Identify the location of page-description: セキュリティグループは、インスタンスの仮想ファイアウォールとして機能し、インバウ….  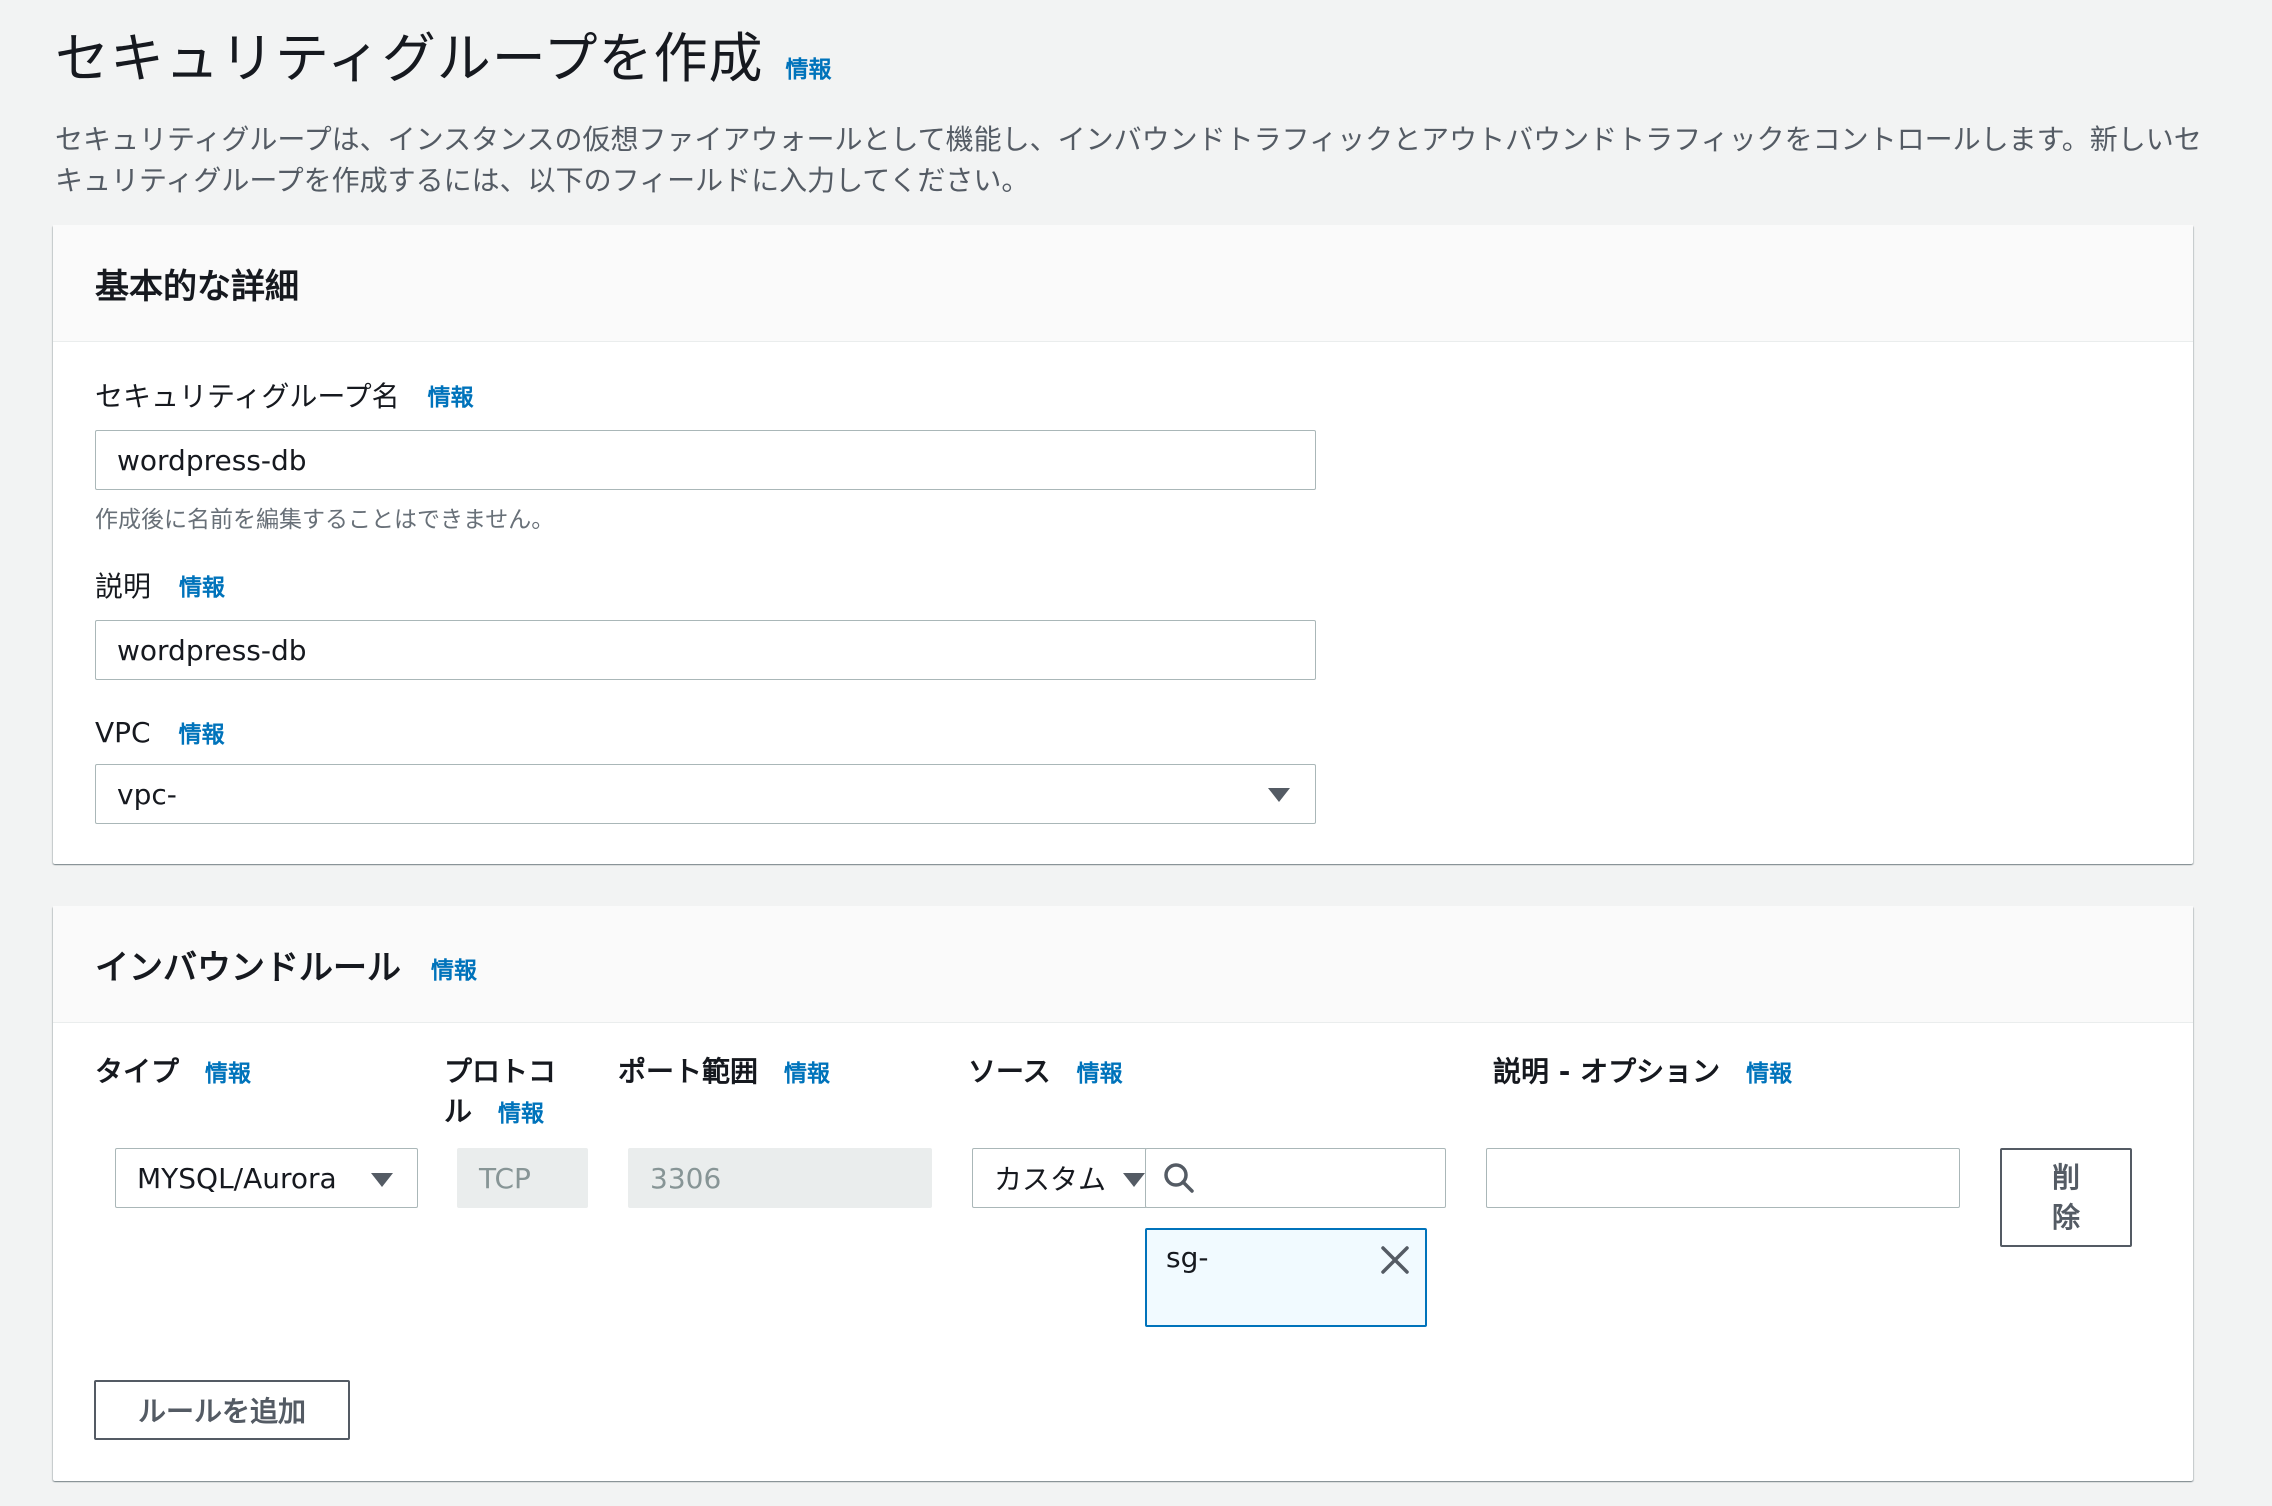
(1130, 160).